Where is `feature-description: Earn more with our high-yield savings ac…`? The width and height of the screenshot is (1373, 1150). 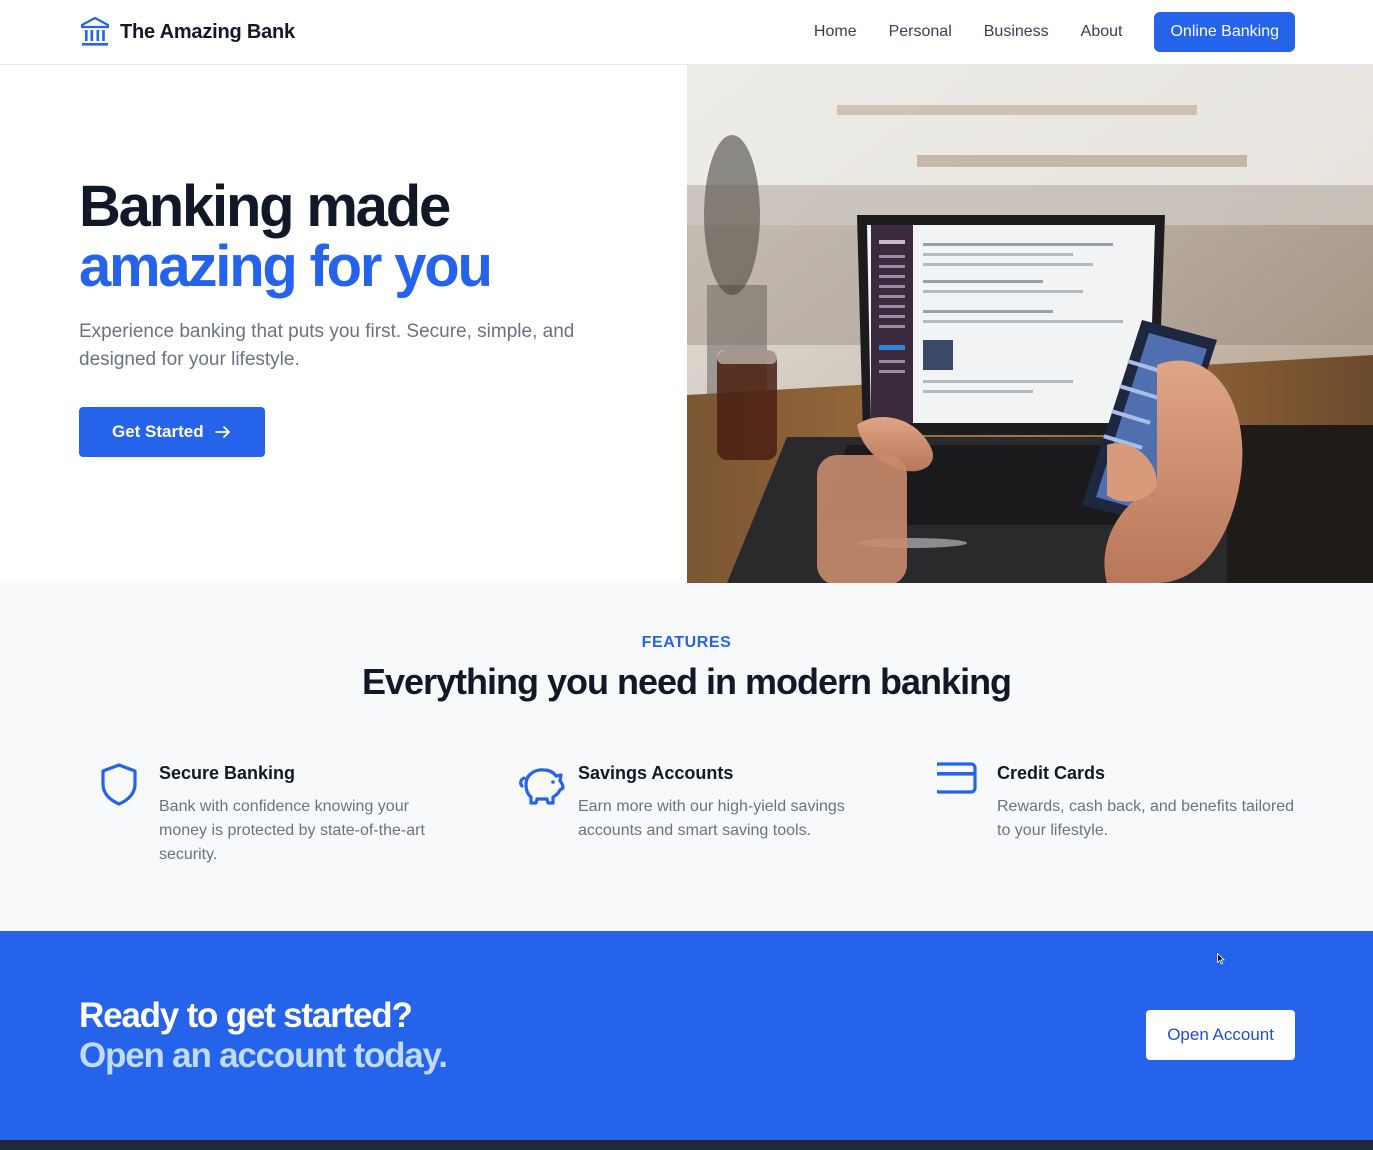 feature-description: Earn more with our high-yield savings ac… is located at coordinates (711, 818).